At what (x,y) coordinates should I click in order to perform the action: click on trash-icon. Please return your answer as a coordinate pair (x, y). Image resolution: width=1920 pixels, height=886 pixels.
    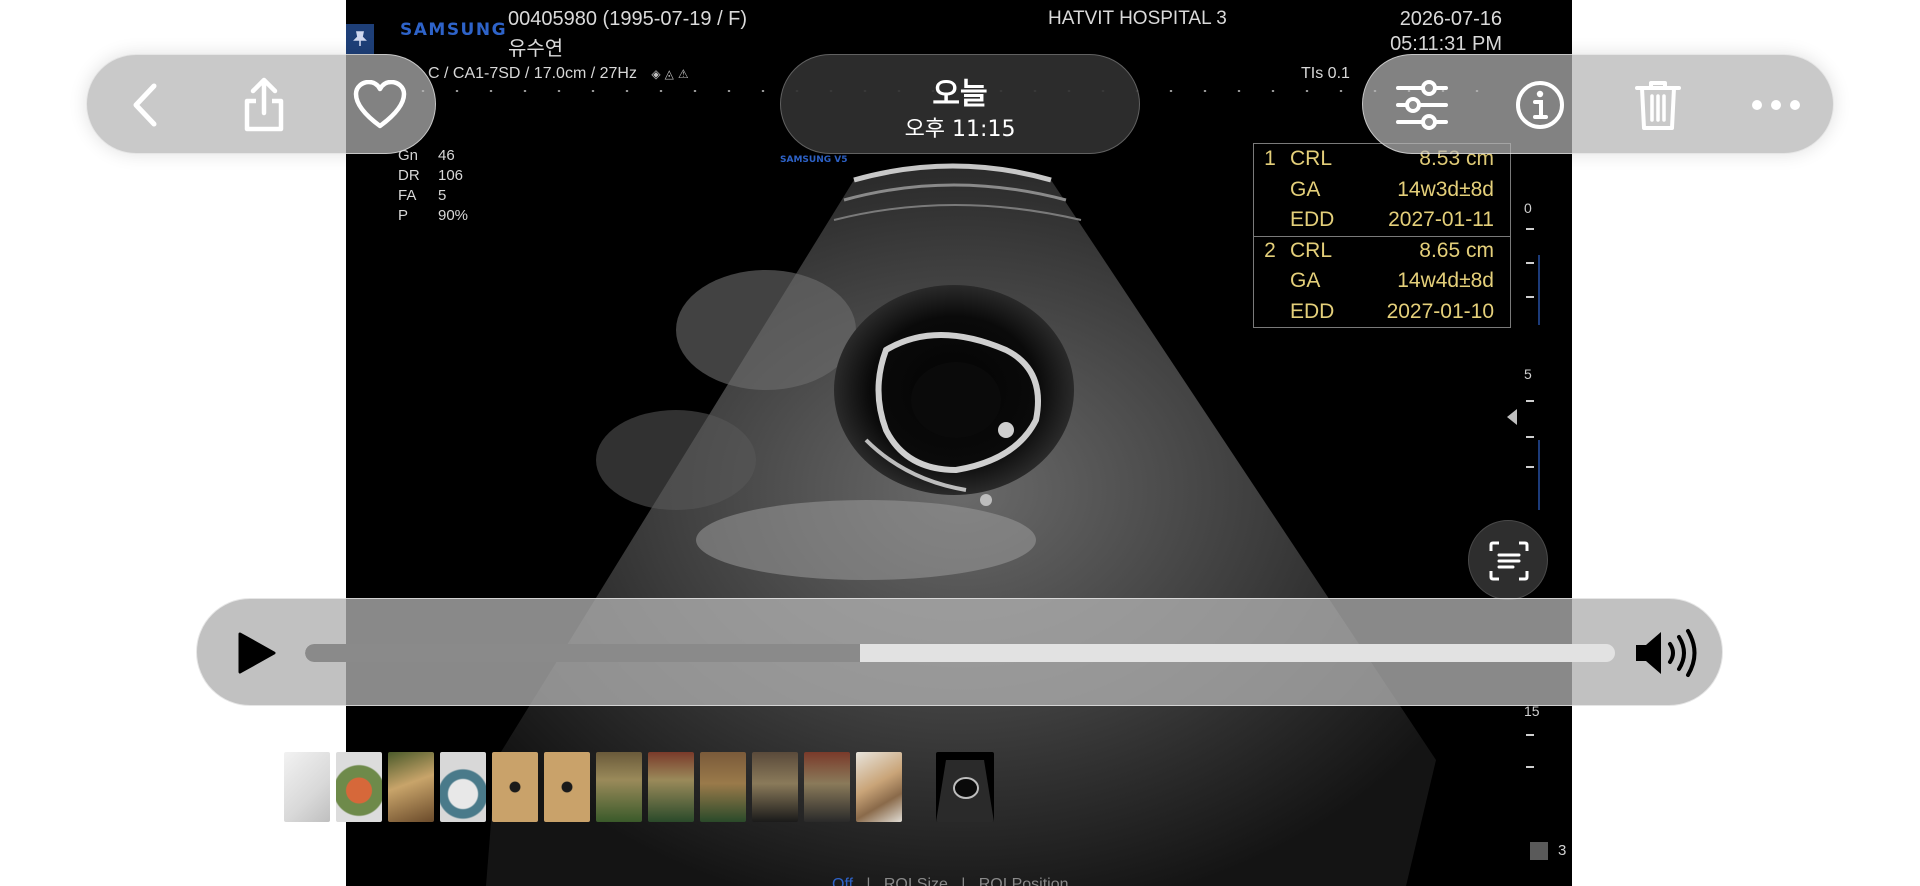
    Looking at the image, I should click on (1658, 105).